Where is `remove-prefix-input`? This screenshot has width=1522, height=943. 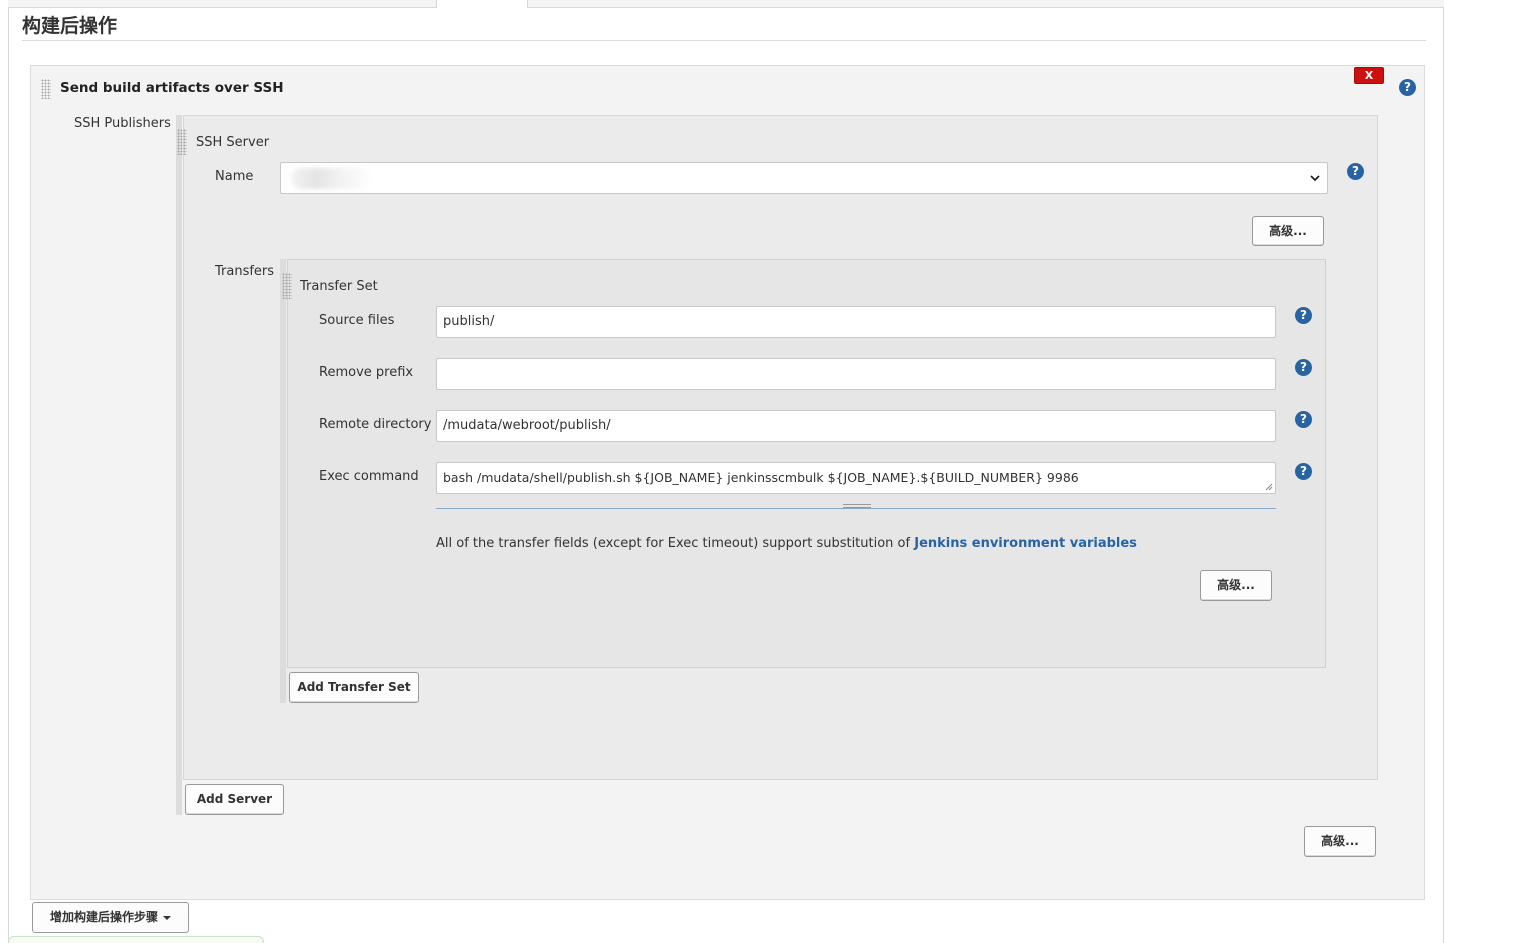
remove-prefix-input is located at coordinates (856, 374).